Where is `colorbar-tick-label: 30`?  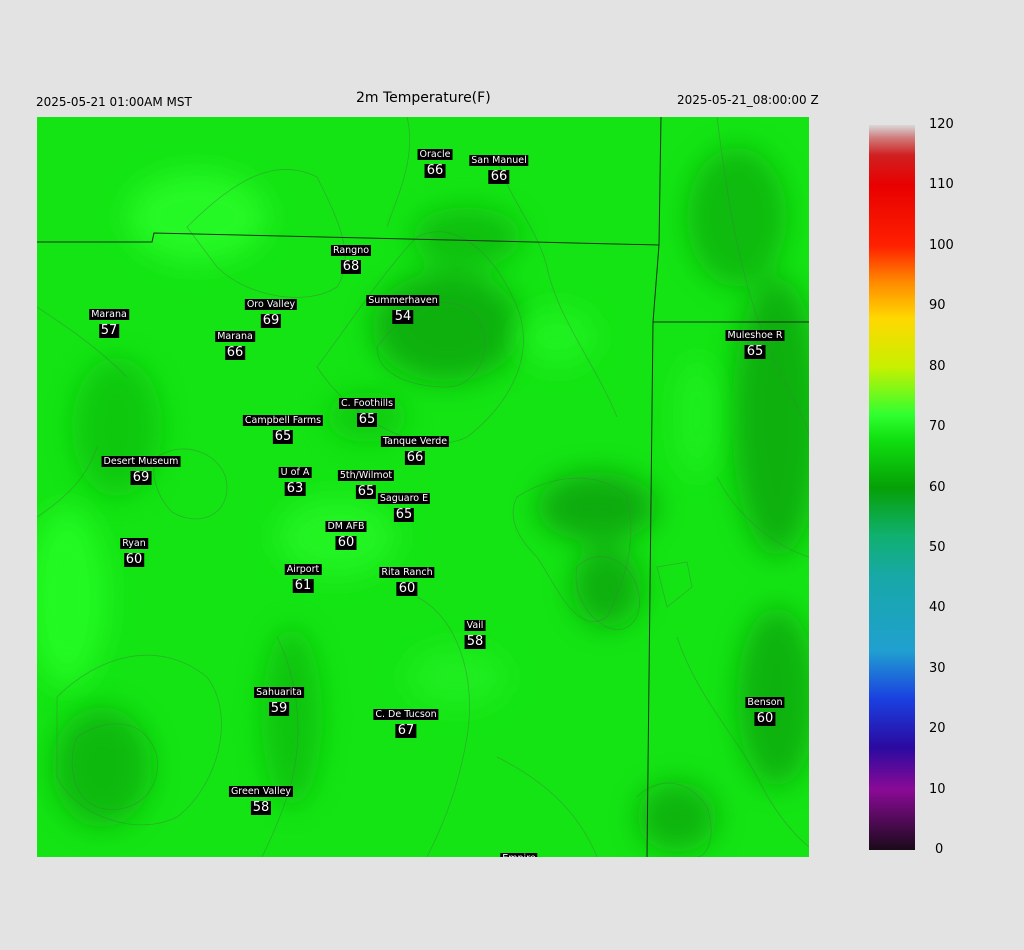 colorbar-tick-label: 30 is located at coordinates (937, 668).